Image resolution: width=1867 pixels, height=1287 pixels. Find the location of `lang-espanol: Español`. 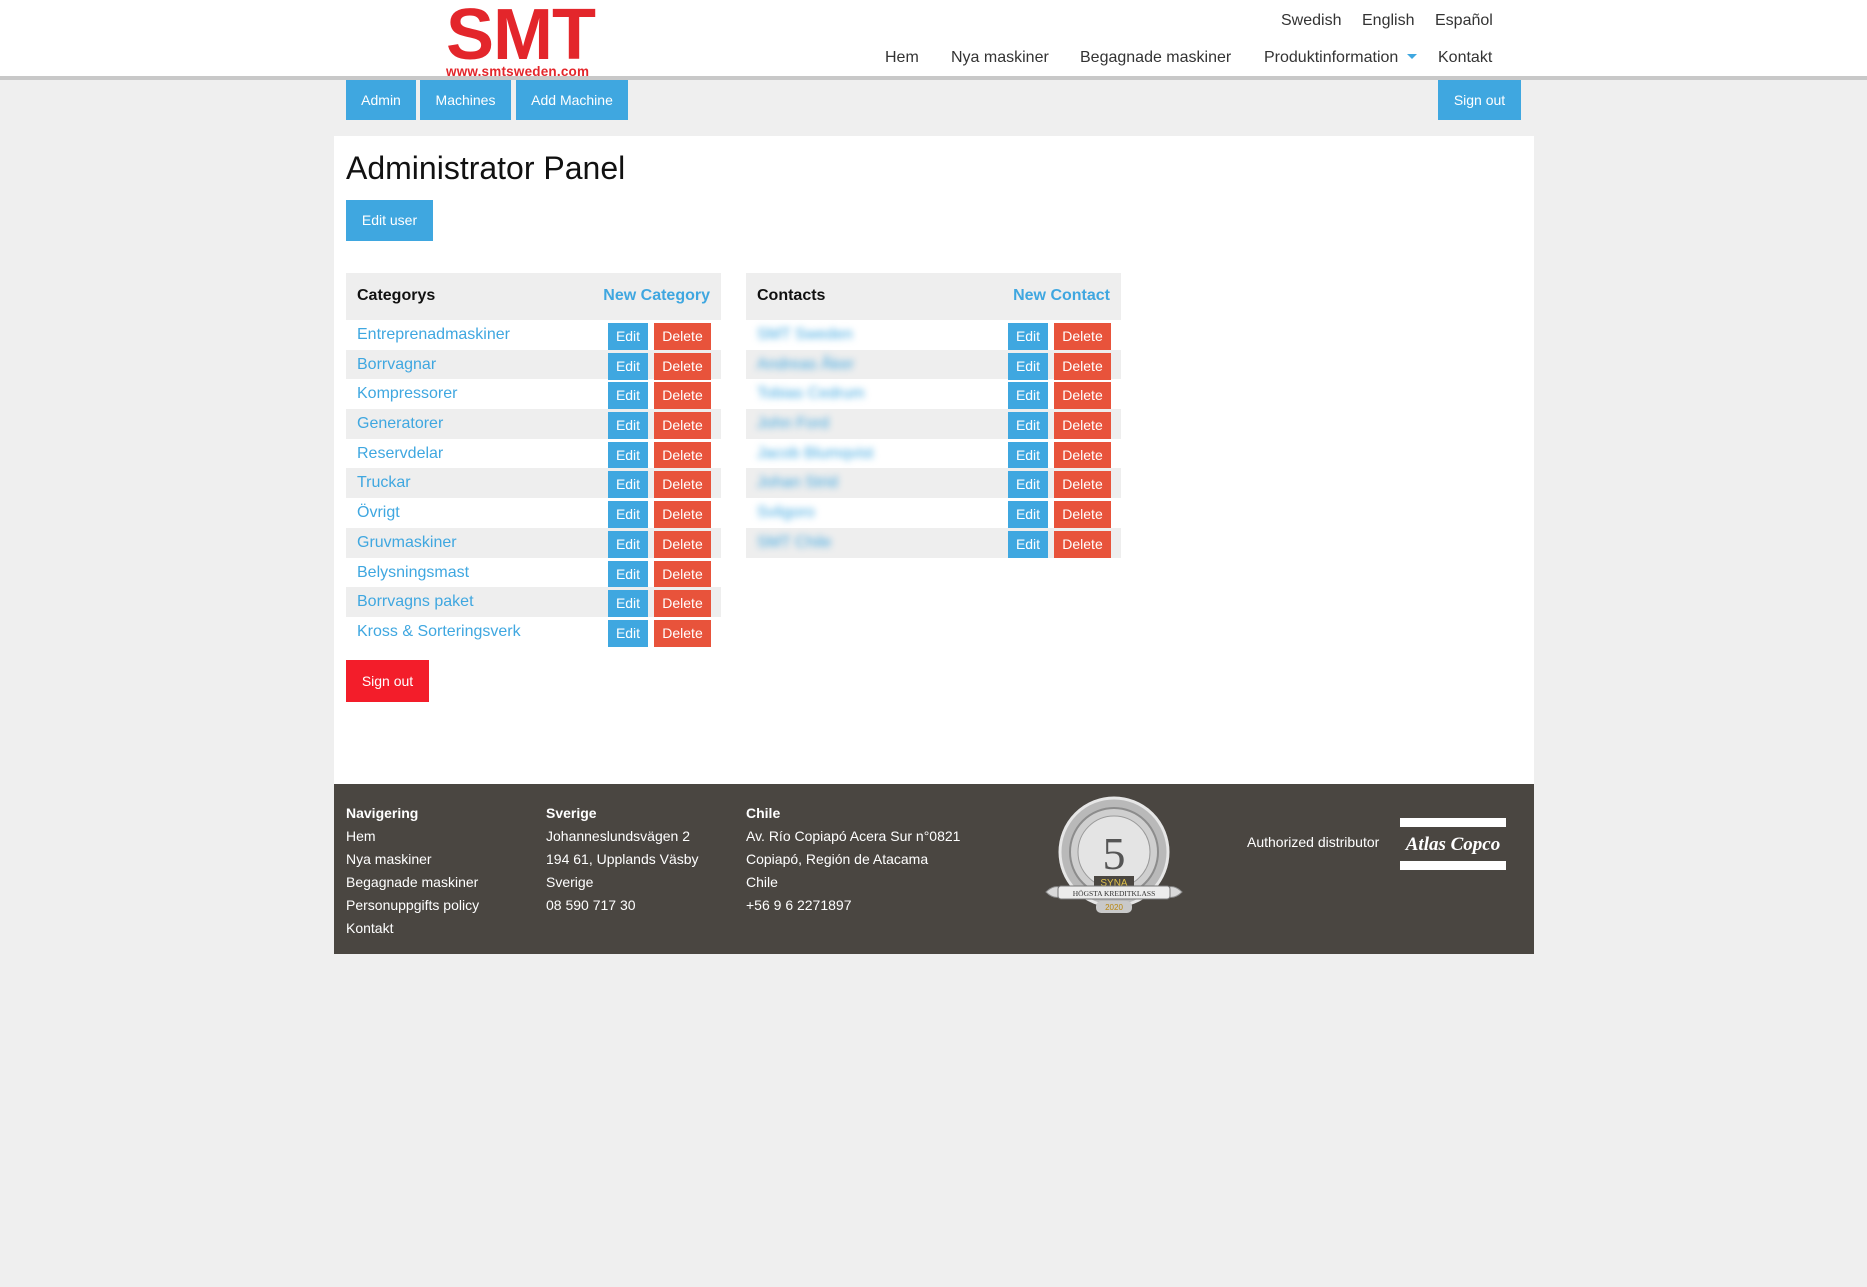

lang-espanol: Español is located at coordinates (1464, 21).